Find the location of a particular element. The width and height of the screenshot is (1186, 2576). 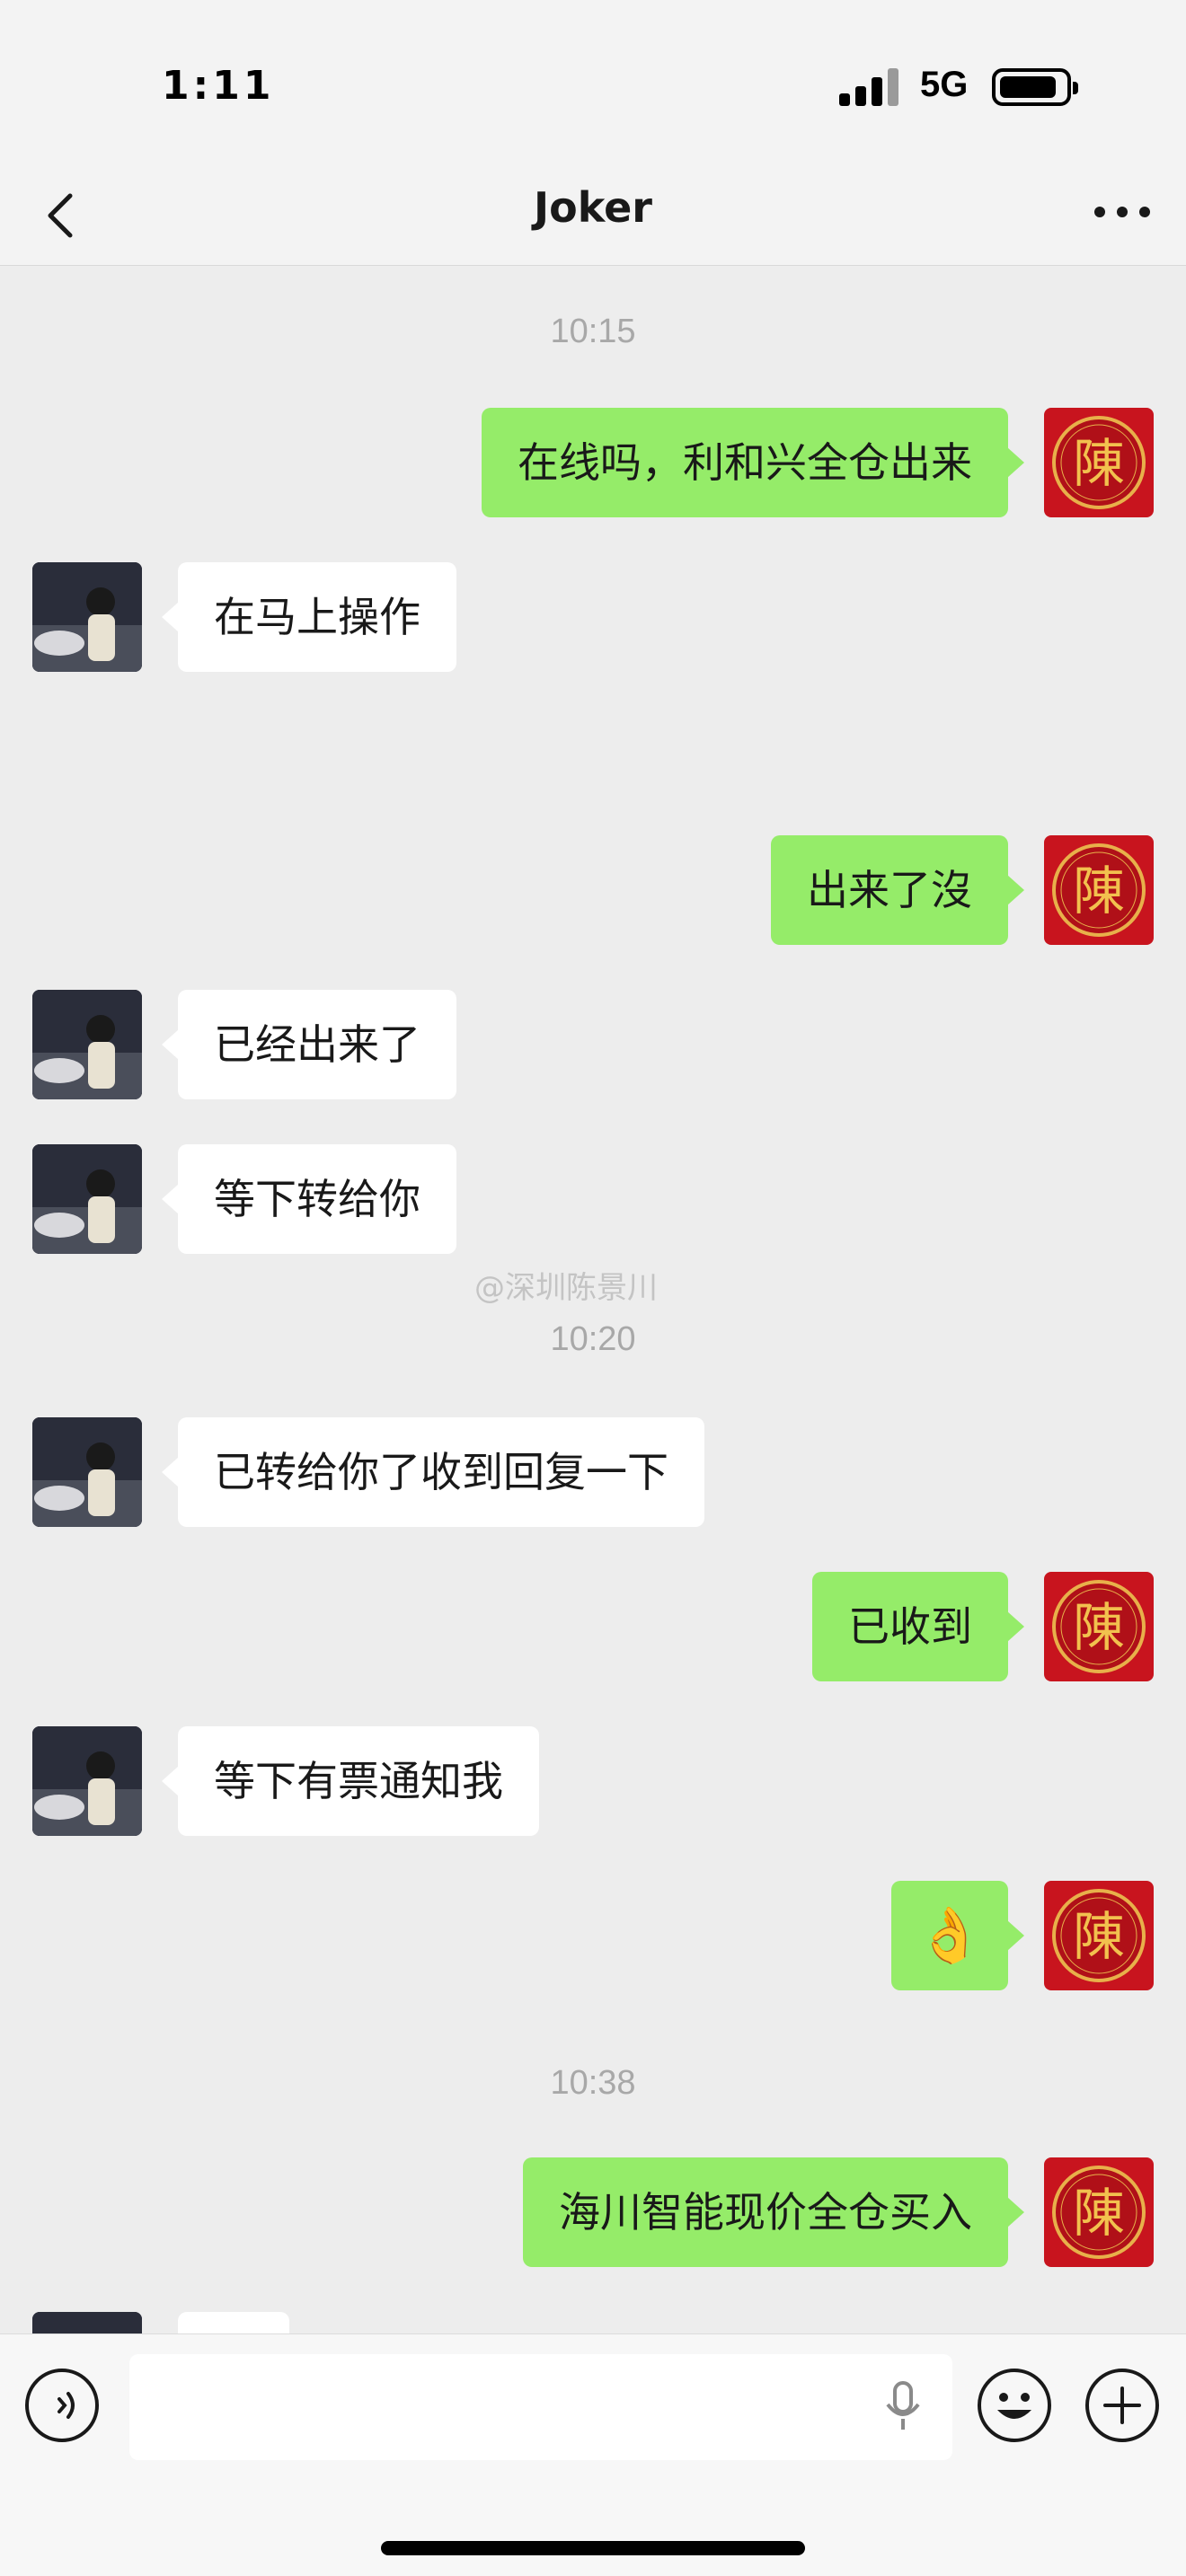

sent-message-bubble: 海川智能现价全仓买入 is located at coordinates (773, 2212).